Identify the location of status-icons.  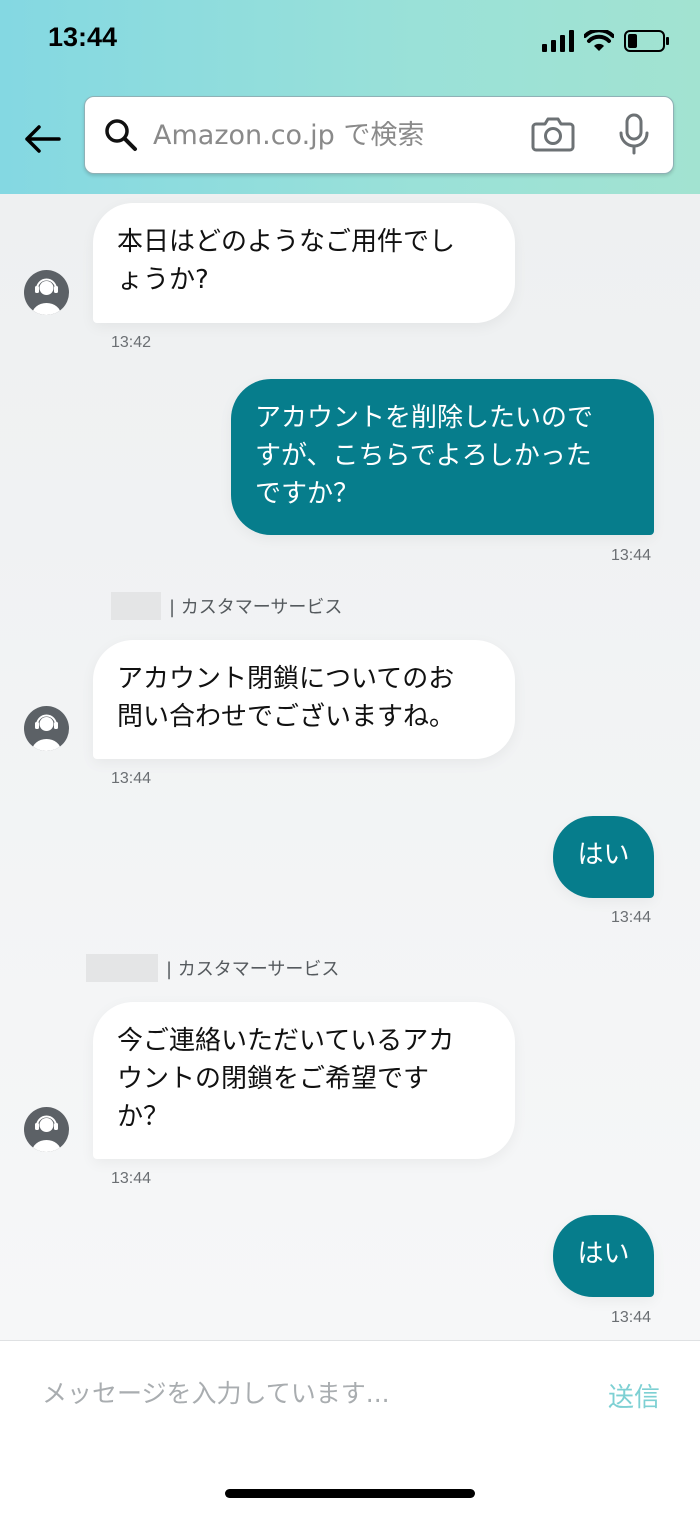
(606, 41).